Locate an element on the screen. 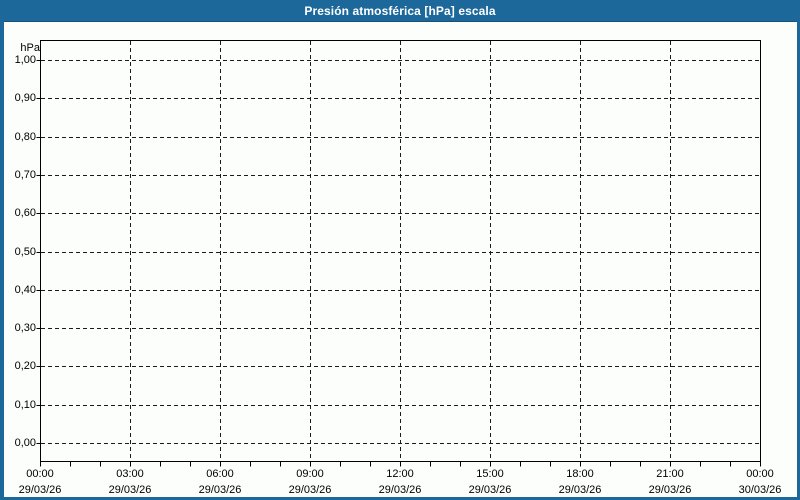  x-tick-date-label: 30/03/26 is located at coordinates (760, 490).